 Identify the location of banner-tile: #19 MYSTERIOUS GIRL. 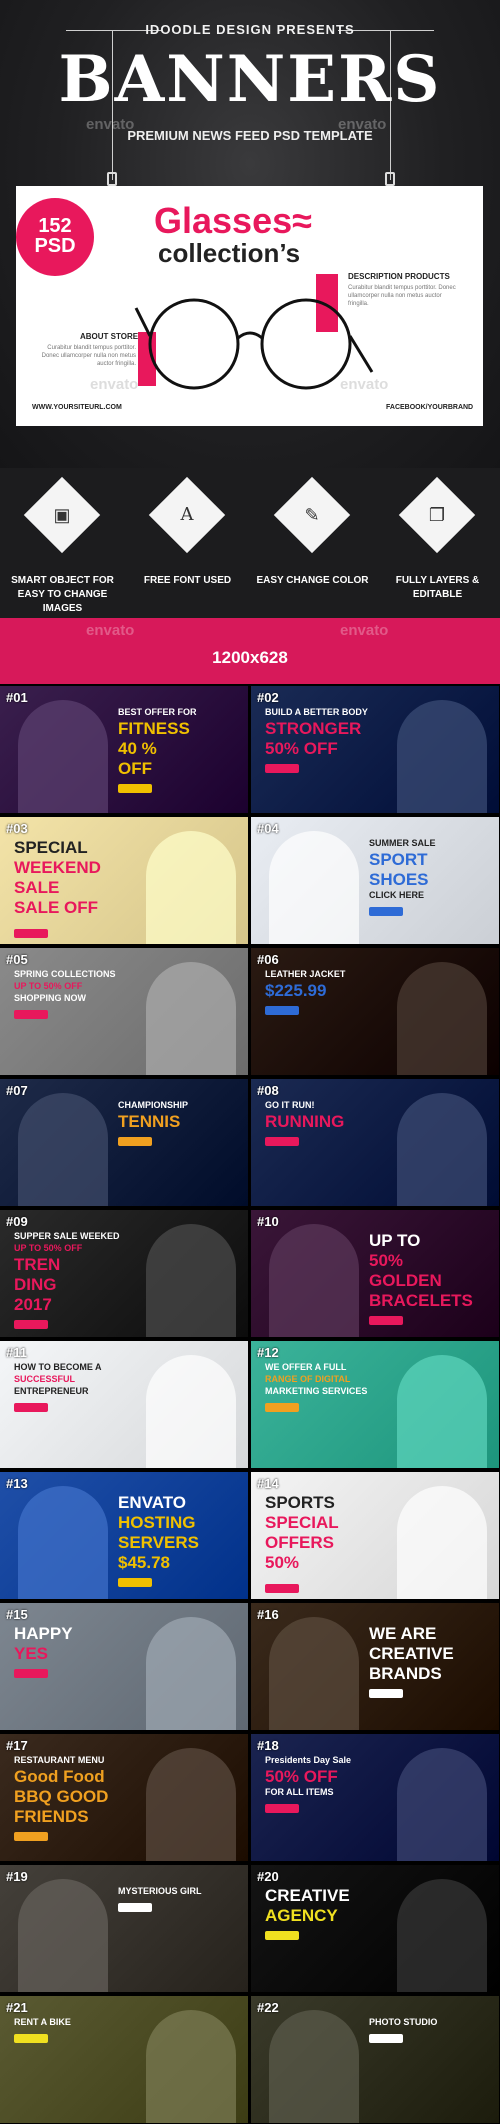
(124, 1928).